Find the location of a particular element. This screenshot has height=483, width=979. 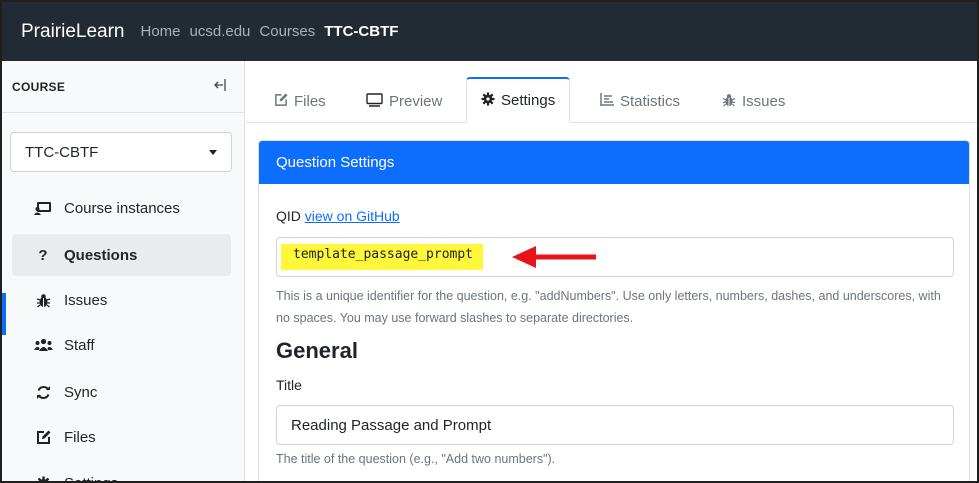

view-on-github-link: view on GitHub is located at coordinates (352, 216).